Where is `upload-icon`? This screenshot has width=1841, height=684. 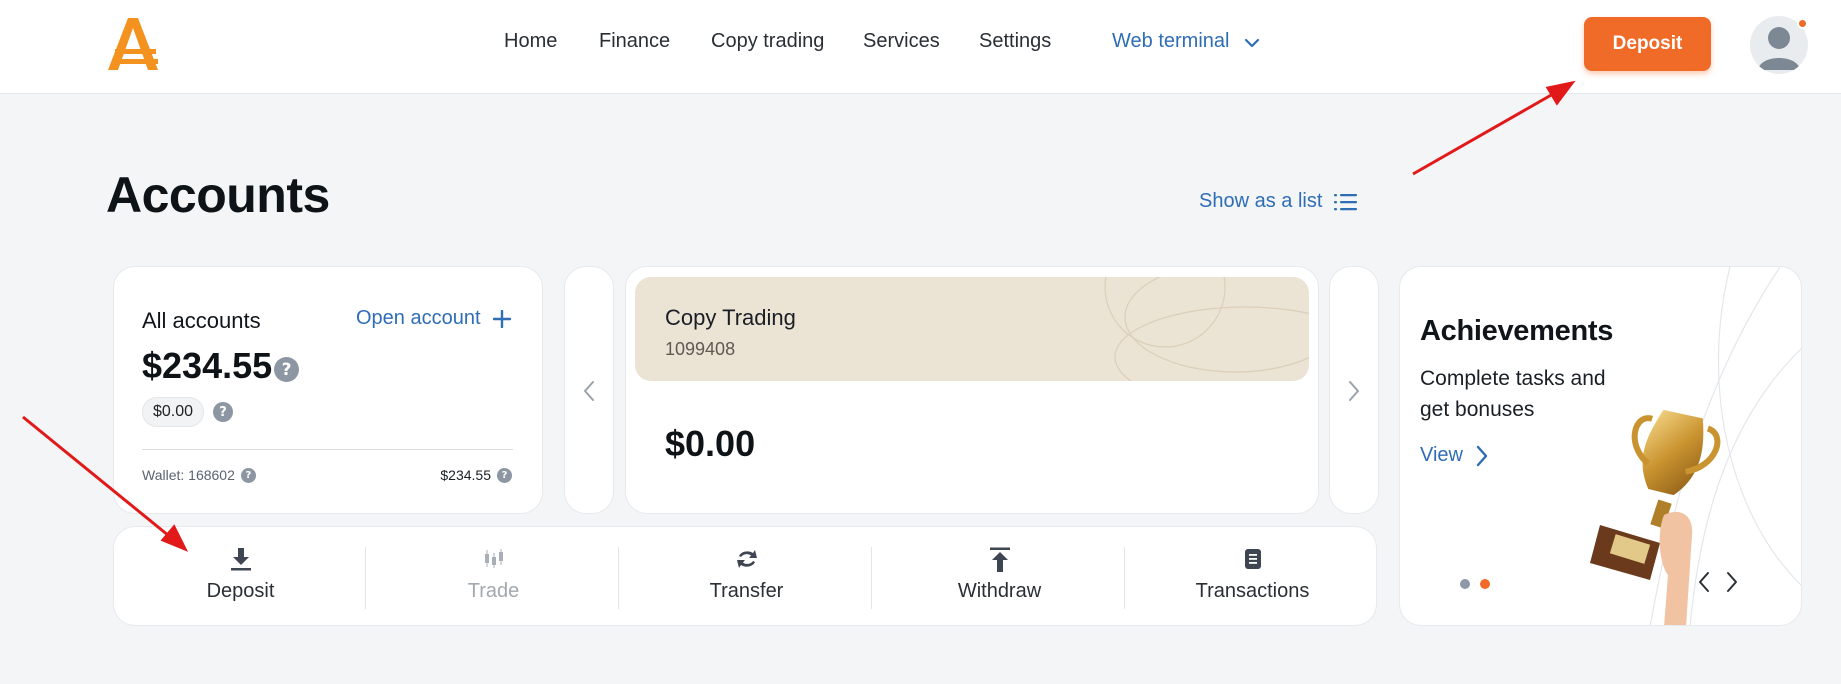
upload-icon is located at coordinates (999, 559).